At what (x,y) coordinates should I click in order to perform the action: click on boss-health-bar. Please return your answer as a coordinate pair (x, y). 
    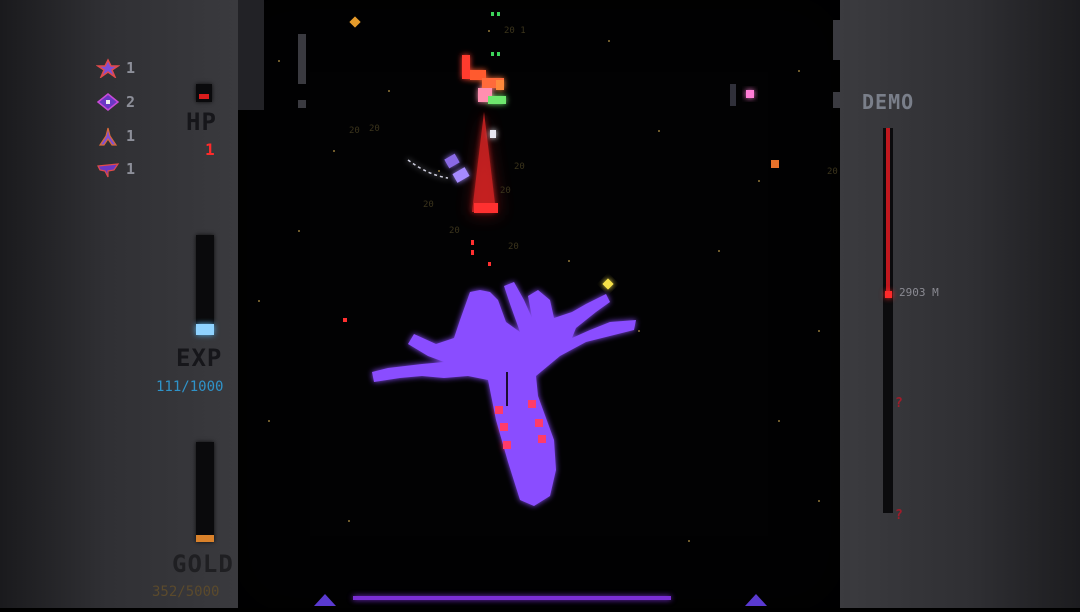
    Looking at the image, I should click on (512, 598).